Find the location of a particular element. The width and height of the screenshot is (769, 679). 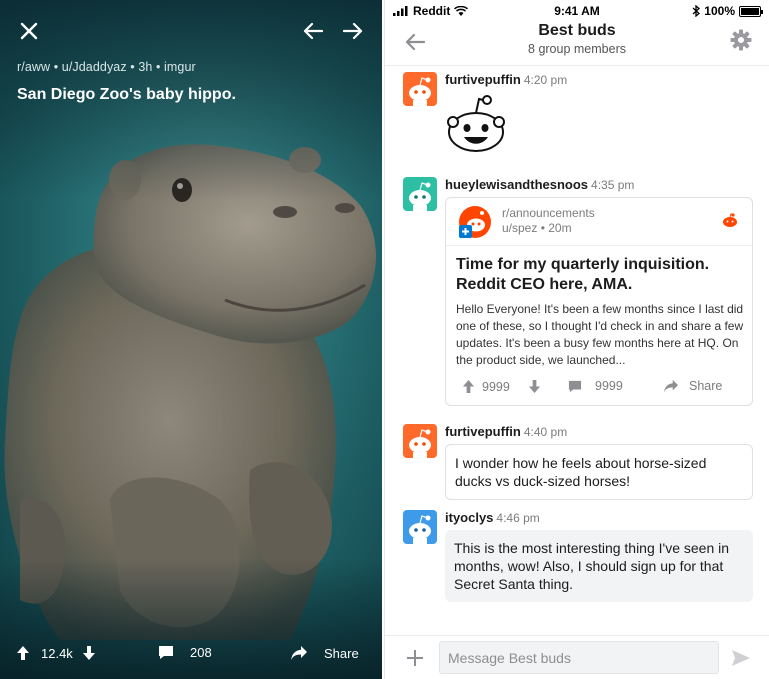

send-icon is located at coordinates (741, 658).